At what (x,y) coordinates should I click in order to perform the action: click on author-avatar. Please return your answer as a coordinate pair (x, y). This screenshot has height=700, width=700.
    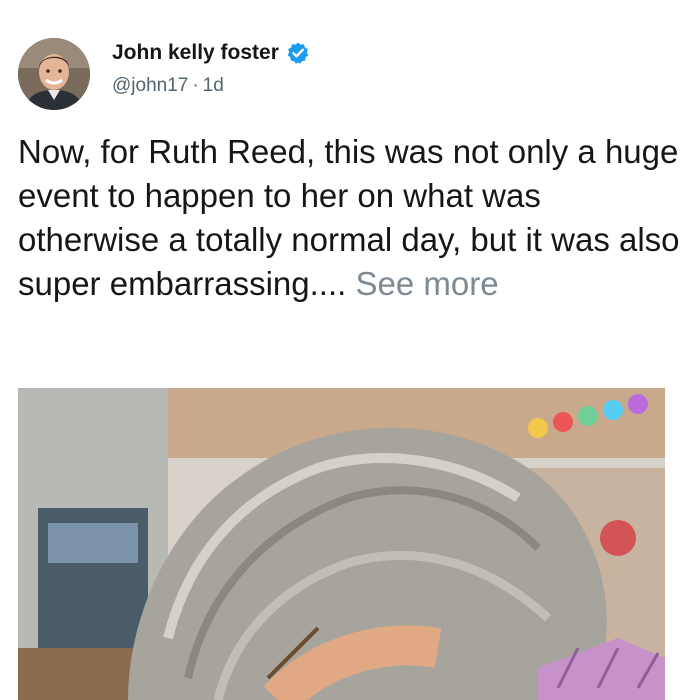
    Looking at the image, I should click on (54, 74).